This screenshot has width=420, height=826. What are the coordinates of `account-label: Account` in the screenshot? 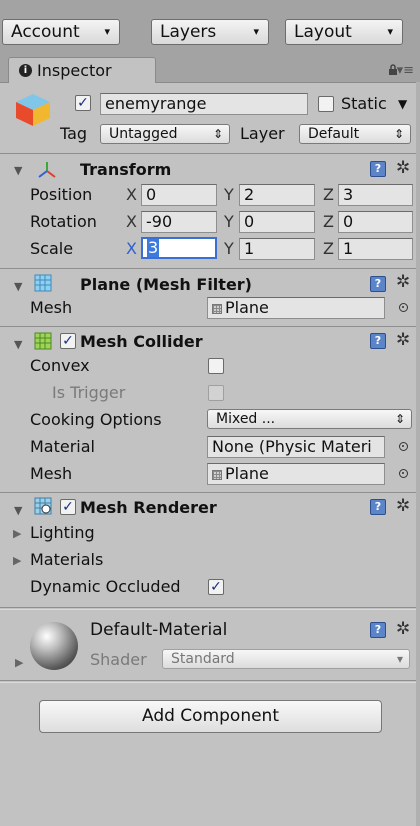 It's located at (45, 32).